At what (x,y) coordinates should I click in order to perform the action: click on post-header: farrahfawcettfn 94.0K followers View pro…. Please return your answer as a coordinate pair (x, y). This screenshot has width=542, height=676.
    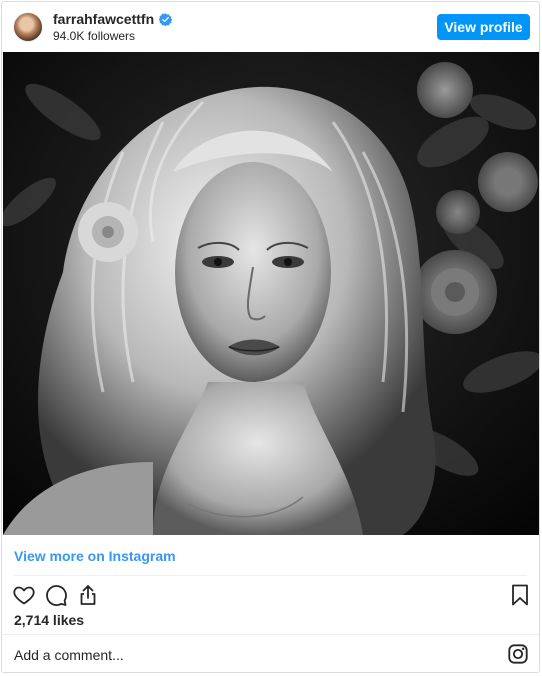
    Looking at the image, I should click on (270, 27).